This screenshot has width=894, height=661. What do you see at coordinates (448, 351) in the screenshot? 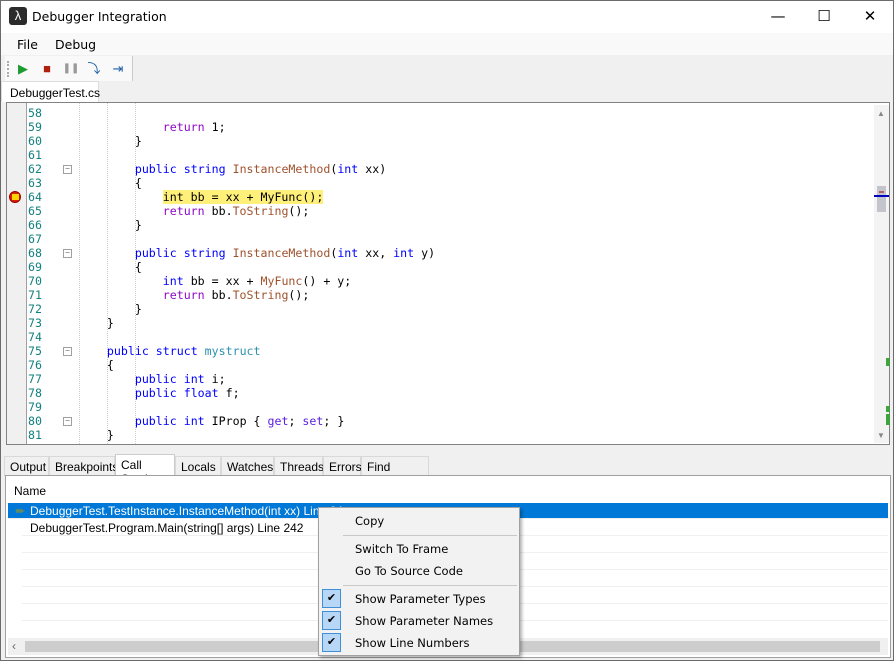
I see `code-line: 75 − public struct mystruct` at bounding box center [448, 351].